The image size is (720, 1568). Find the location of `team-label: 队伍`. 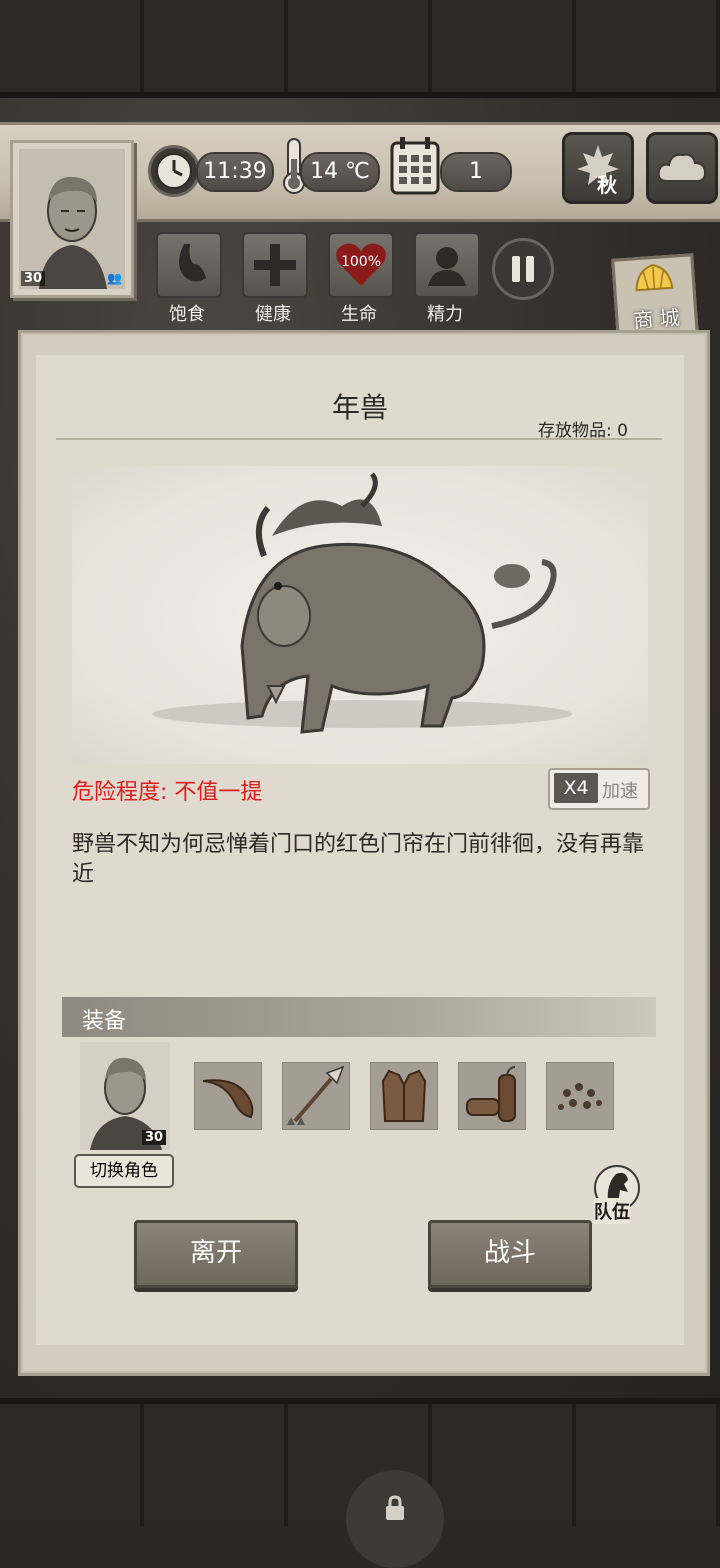

team-label: 队伍 is located at coordinates (612, 1211).